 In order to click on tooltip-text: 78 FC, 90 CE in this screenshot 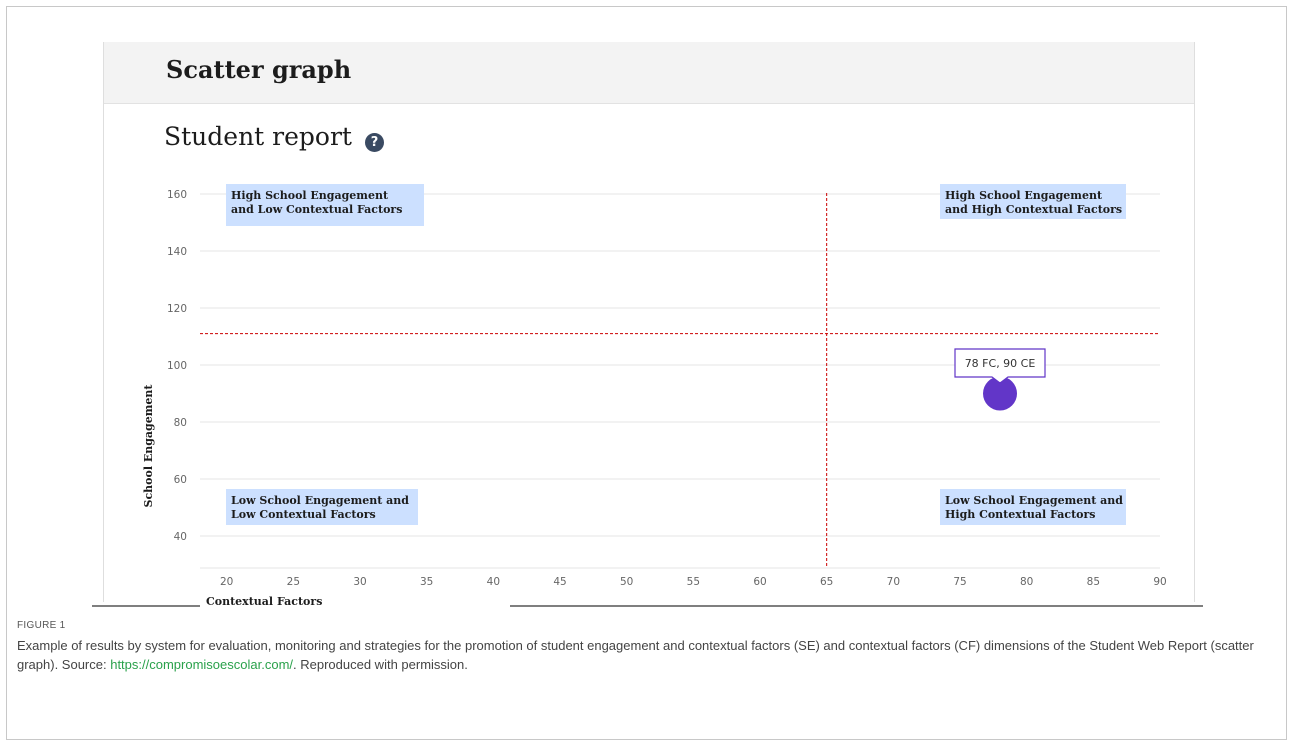, I will do `click(1000, 363)`.